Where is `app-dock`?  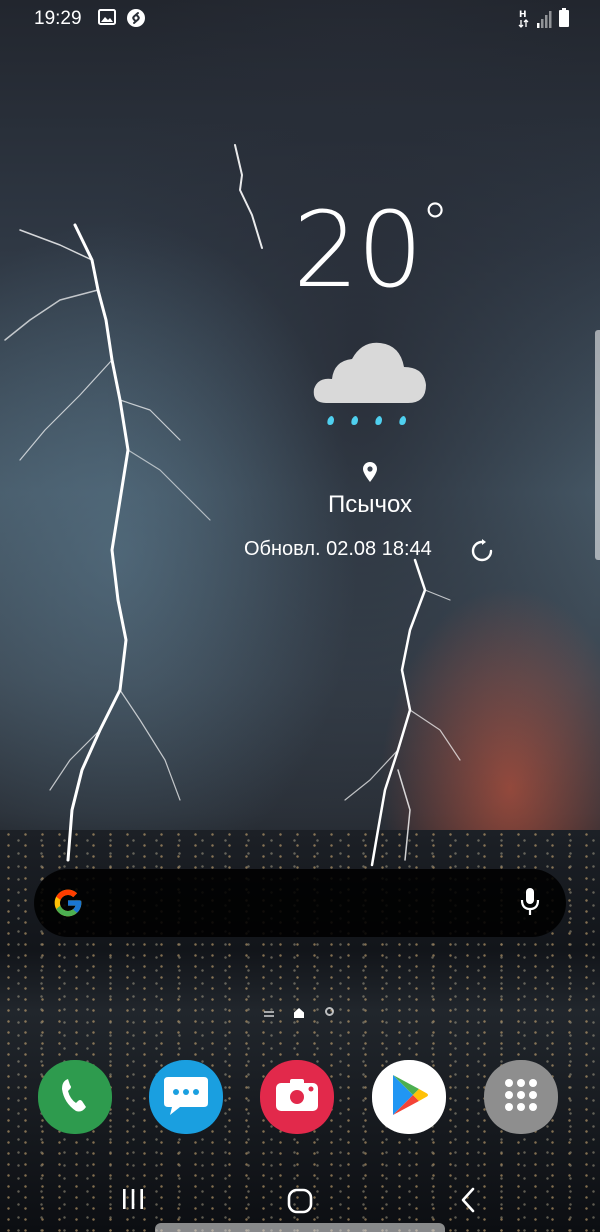 app-dock is located at coordinates (299, 1098).